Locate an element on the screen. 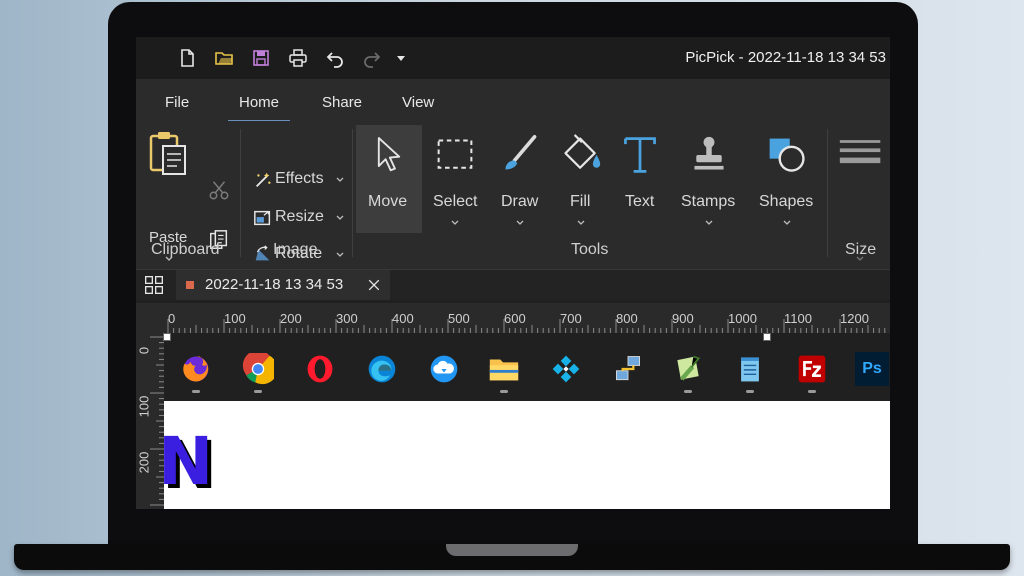  tool-draw: Draw is located at coordinates (520, 179).